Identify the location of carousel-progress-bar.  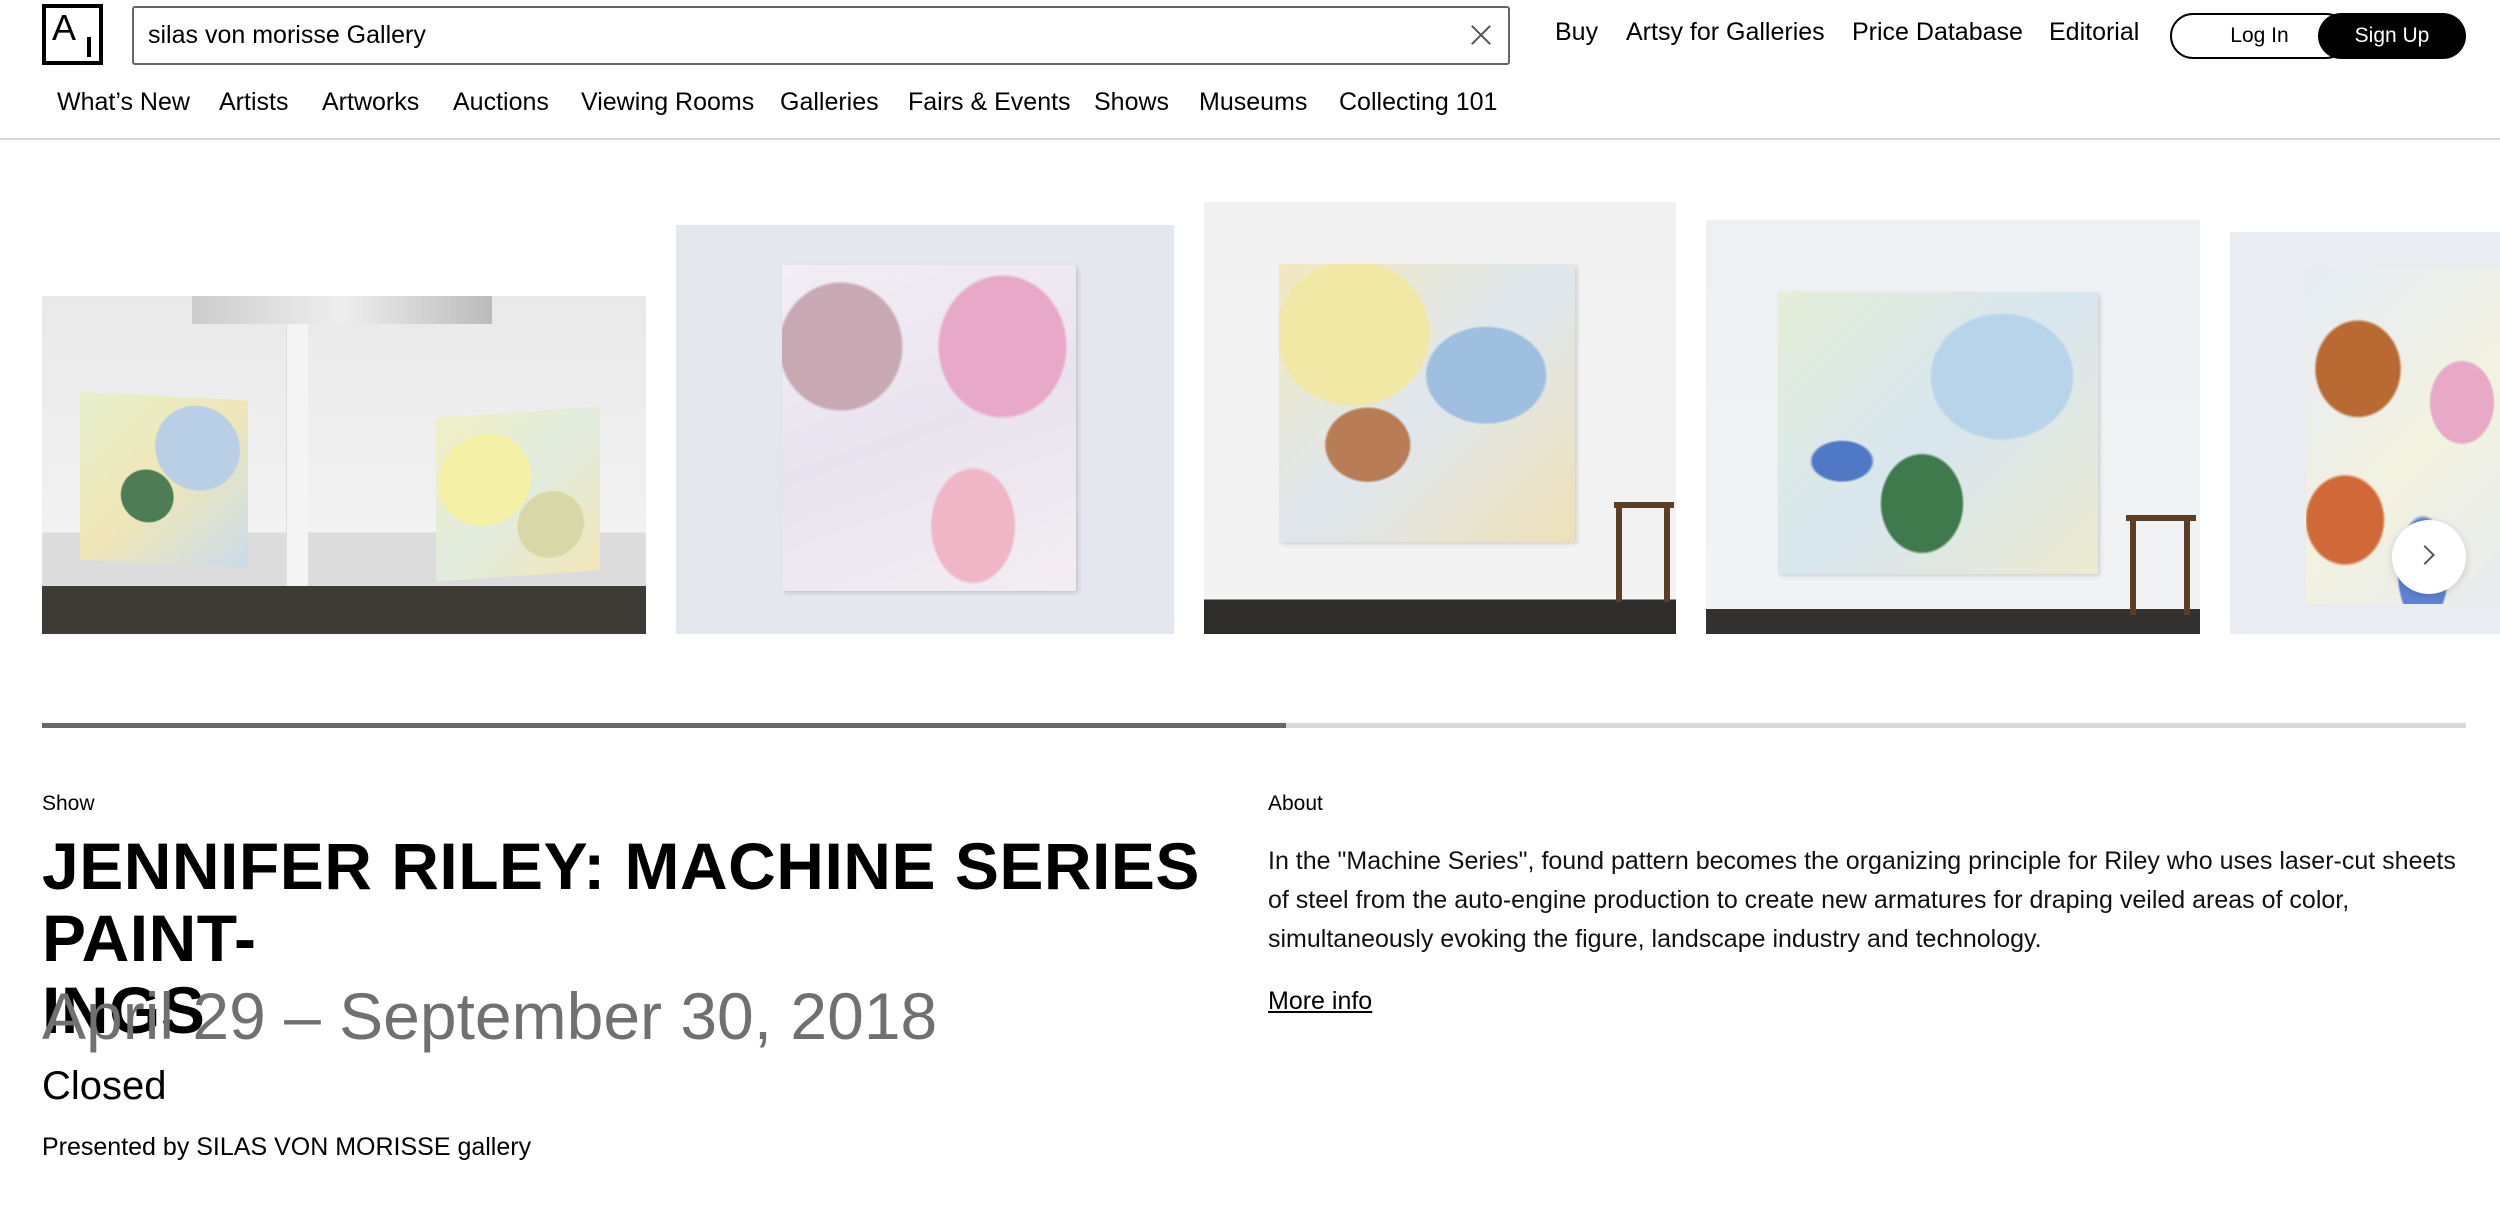
(1254, 725).